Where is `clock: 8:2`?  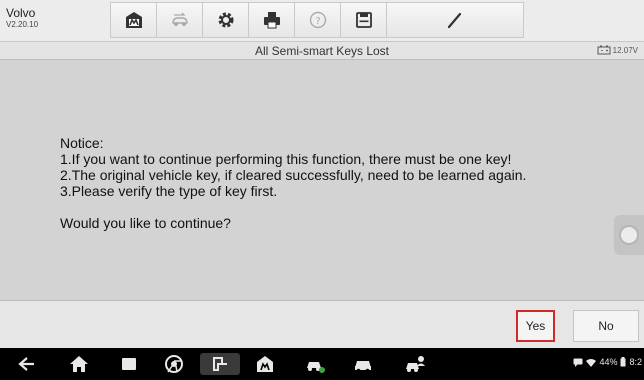 clock: 8:2 is located at coordinates (635, 362).